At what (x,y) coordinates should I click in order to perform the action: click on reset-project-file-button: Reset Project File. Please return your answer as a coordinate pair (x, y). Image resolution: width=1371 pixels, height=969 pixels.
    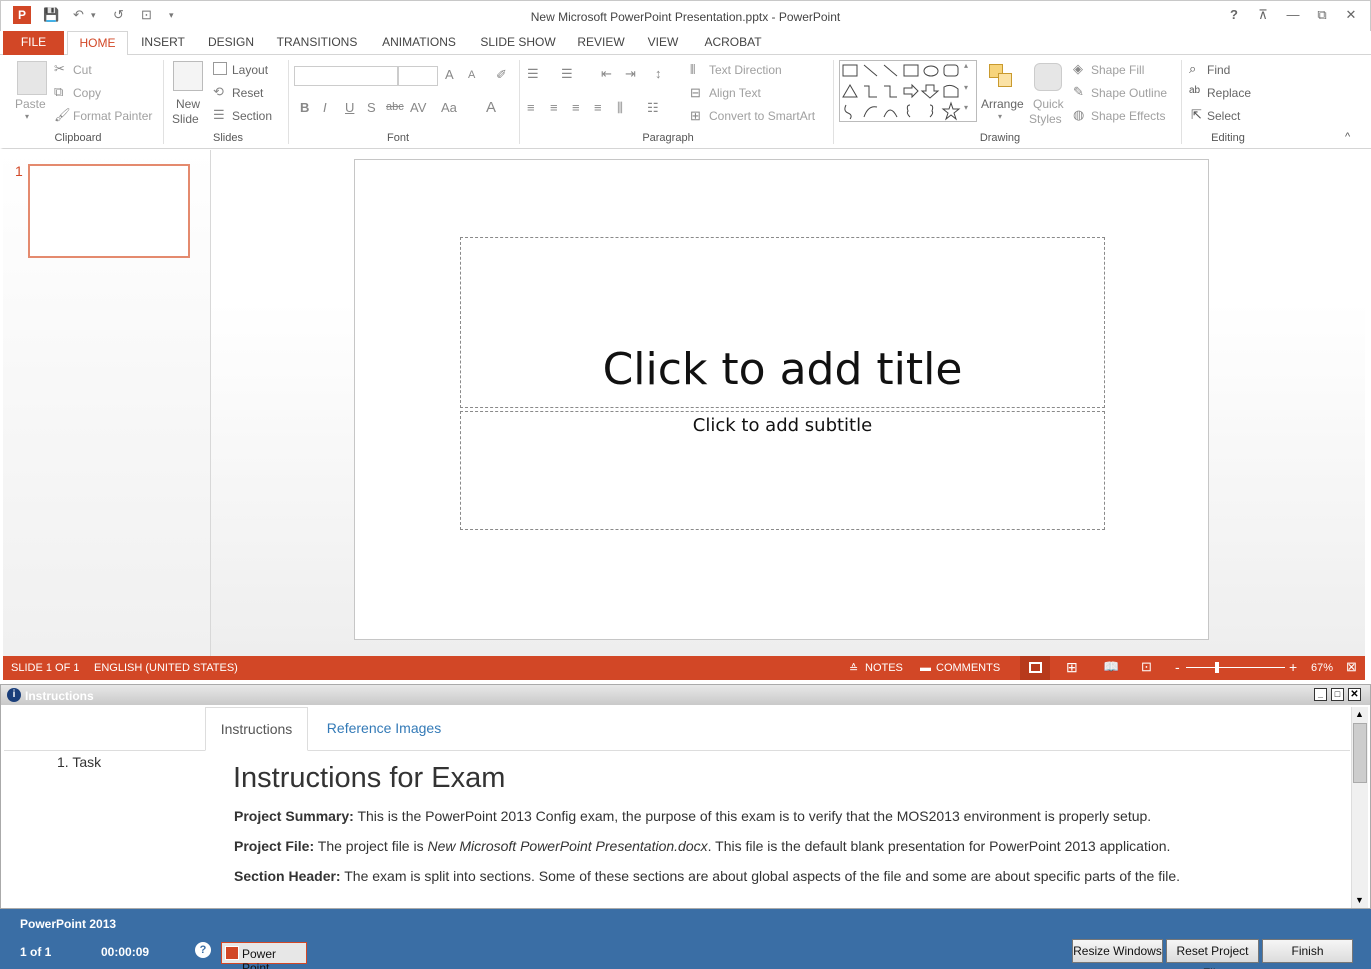
    Looking at the image, I should click on (1212, 954).